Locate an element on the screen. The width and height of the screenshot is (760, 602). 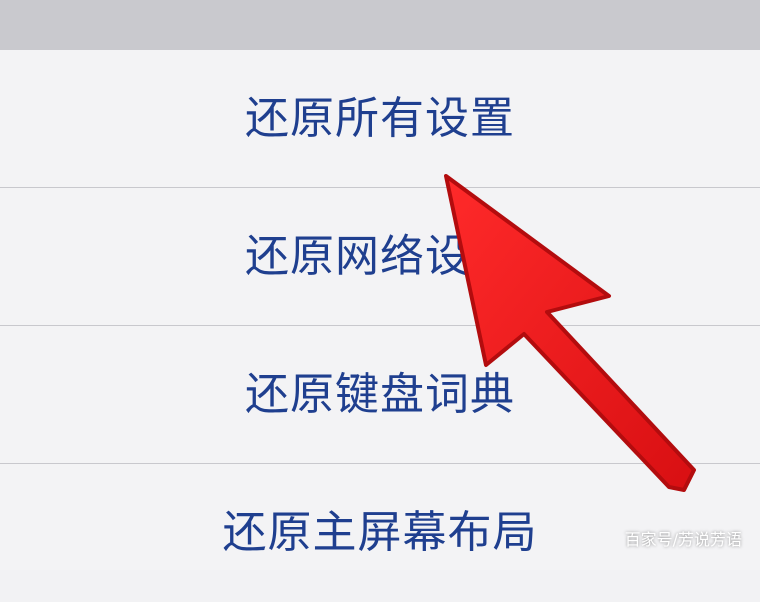
reset-network-settings-label: 还原网络设置 is located at coordinates (380, 256).